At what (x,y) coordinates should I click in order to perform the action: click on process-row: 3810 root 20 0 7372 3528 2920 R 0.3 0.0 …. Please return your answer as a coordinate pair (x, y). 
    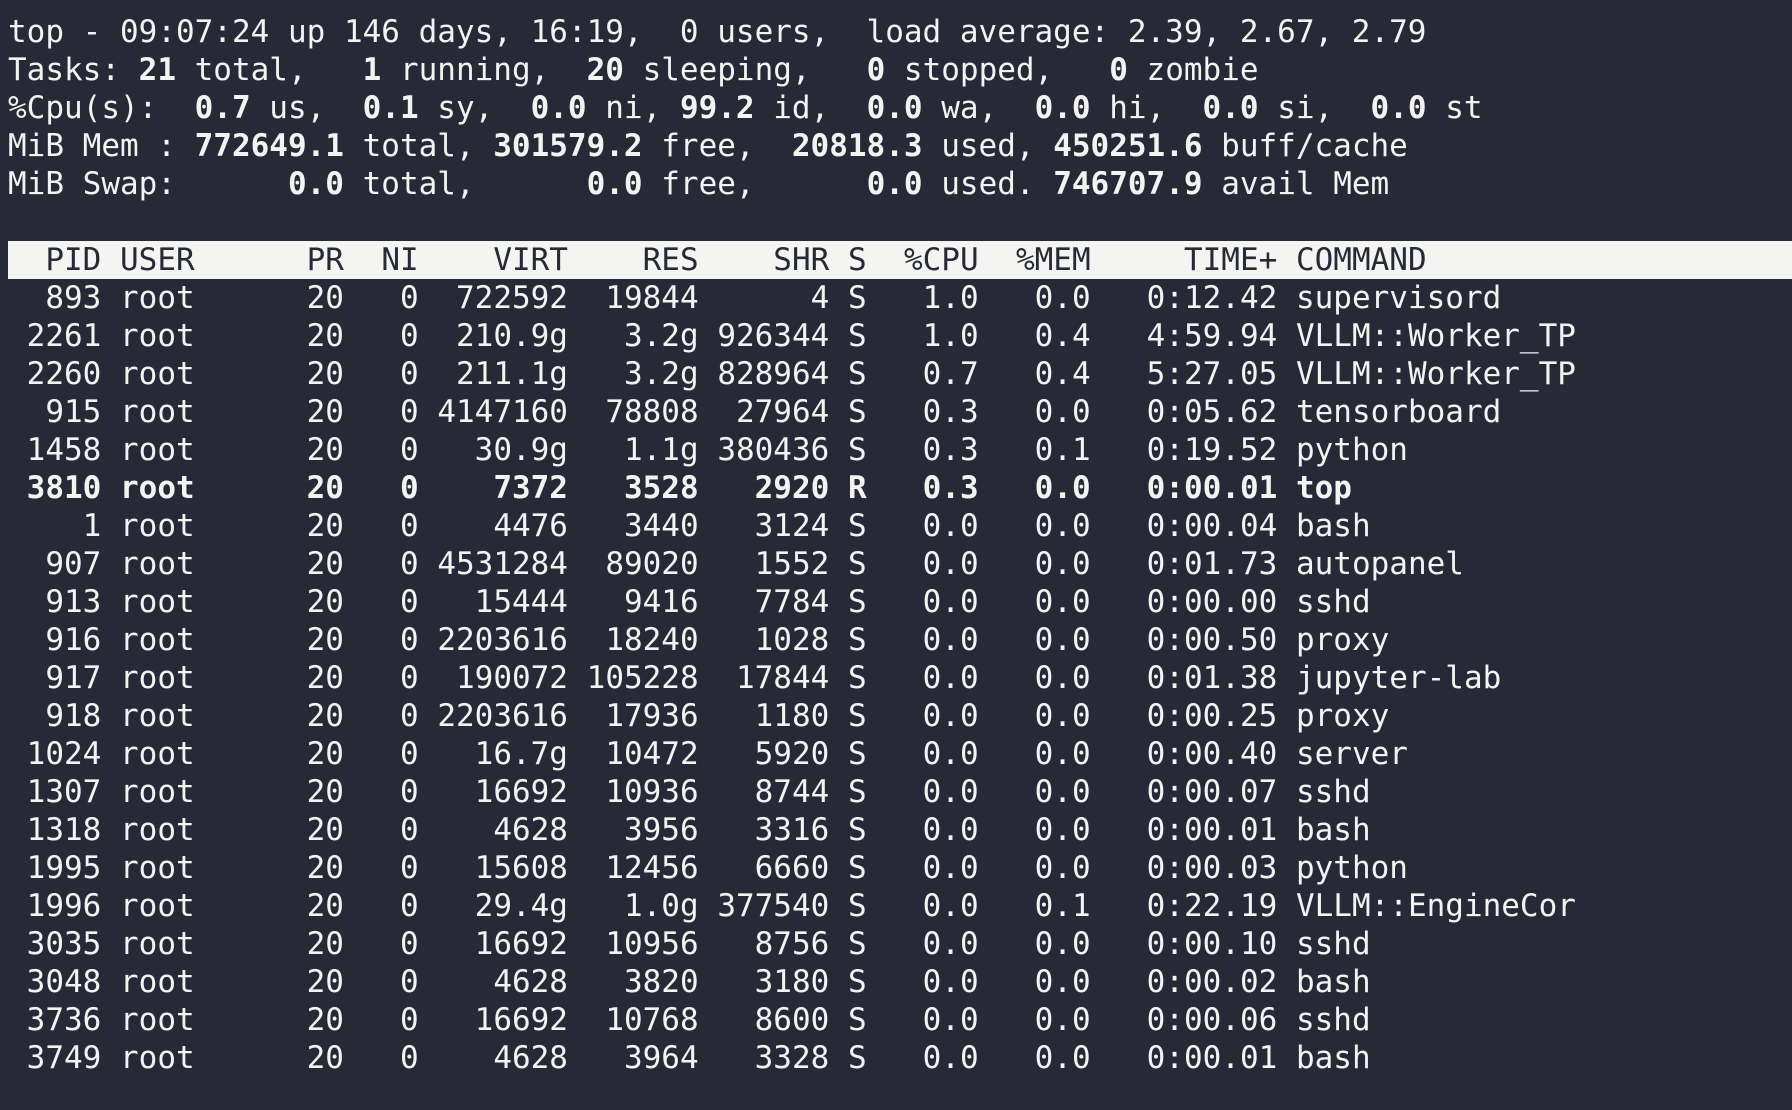
    Looking at the image, I should click on (900, 488).